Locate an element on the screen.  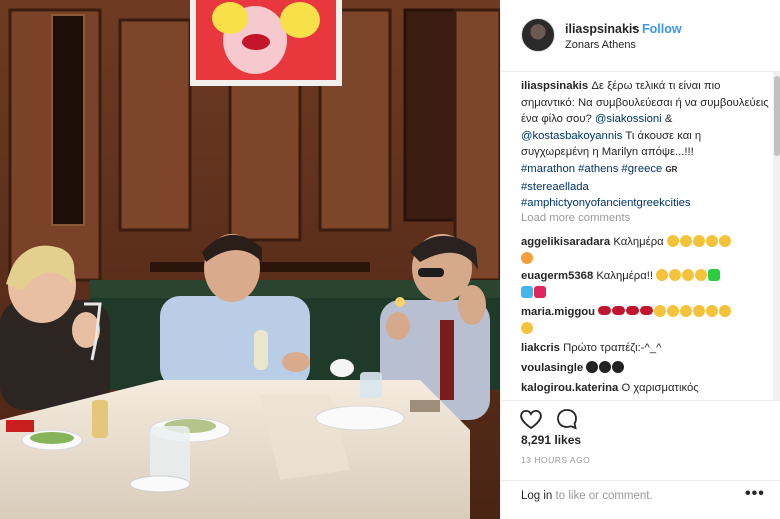
follow-button: Follow is located at coordinates (662, 29).